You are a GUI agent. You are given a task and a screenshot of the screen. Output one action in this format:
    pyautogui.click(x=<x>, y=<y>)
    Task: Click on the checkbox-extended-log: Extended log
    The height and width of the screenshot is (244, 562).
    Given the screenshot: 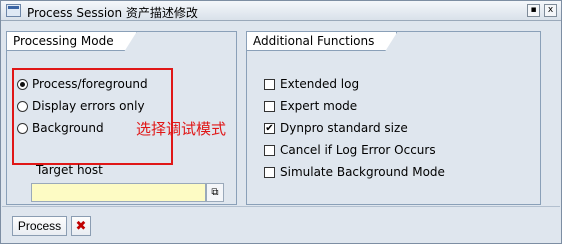 What is the action you would take?
    pyautogui.click(x=311, y=84)
    